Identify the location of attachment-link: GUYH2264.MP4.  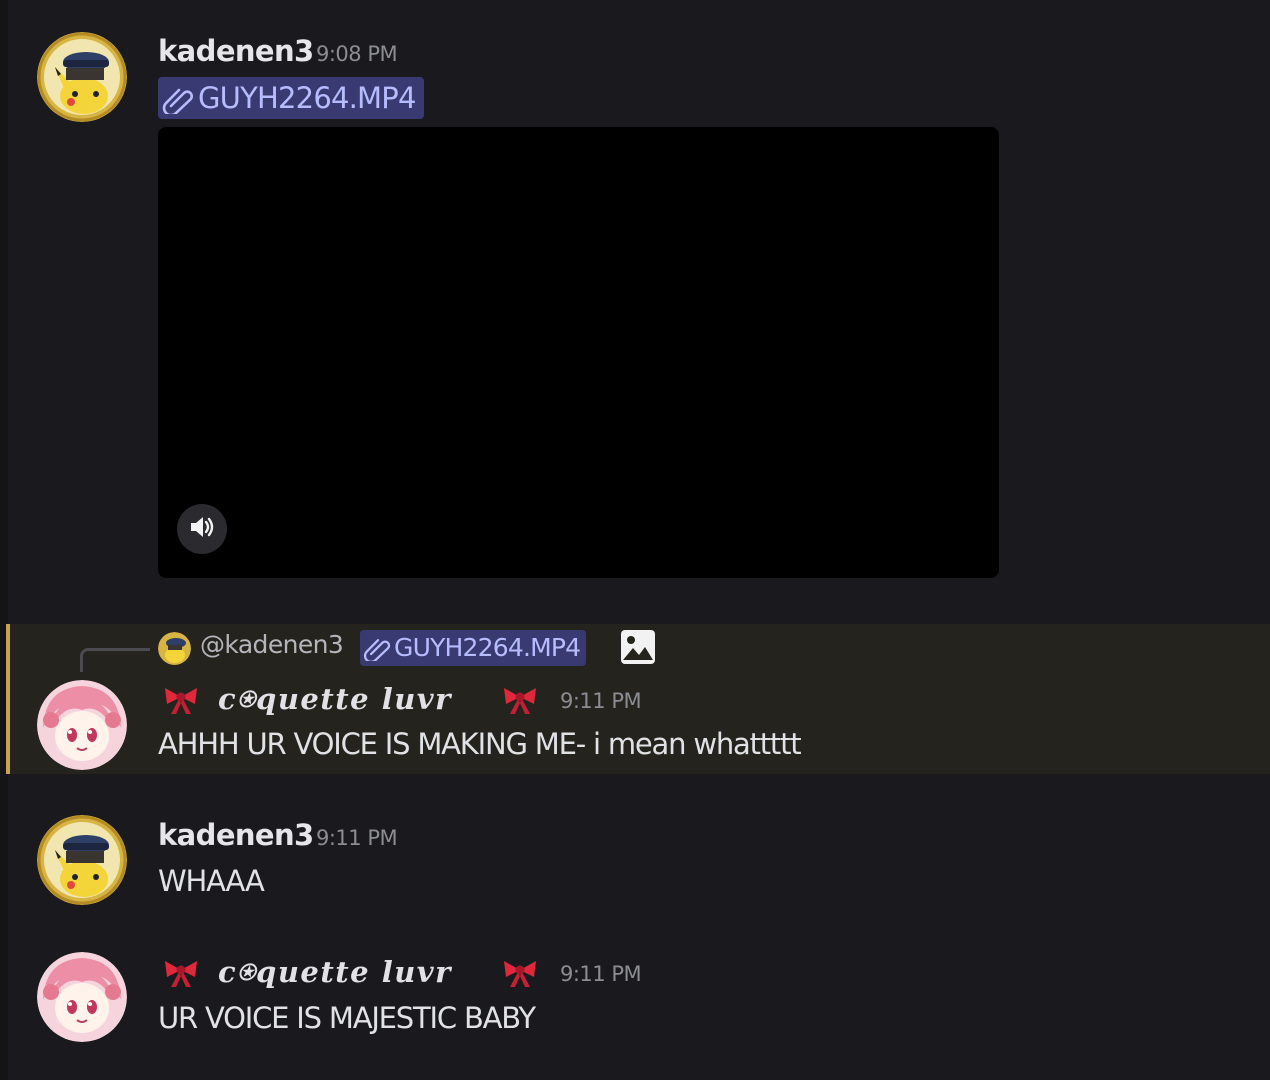
(291, 98).